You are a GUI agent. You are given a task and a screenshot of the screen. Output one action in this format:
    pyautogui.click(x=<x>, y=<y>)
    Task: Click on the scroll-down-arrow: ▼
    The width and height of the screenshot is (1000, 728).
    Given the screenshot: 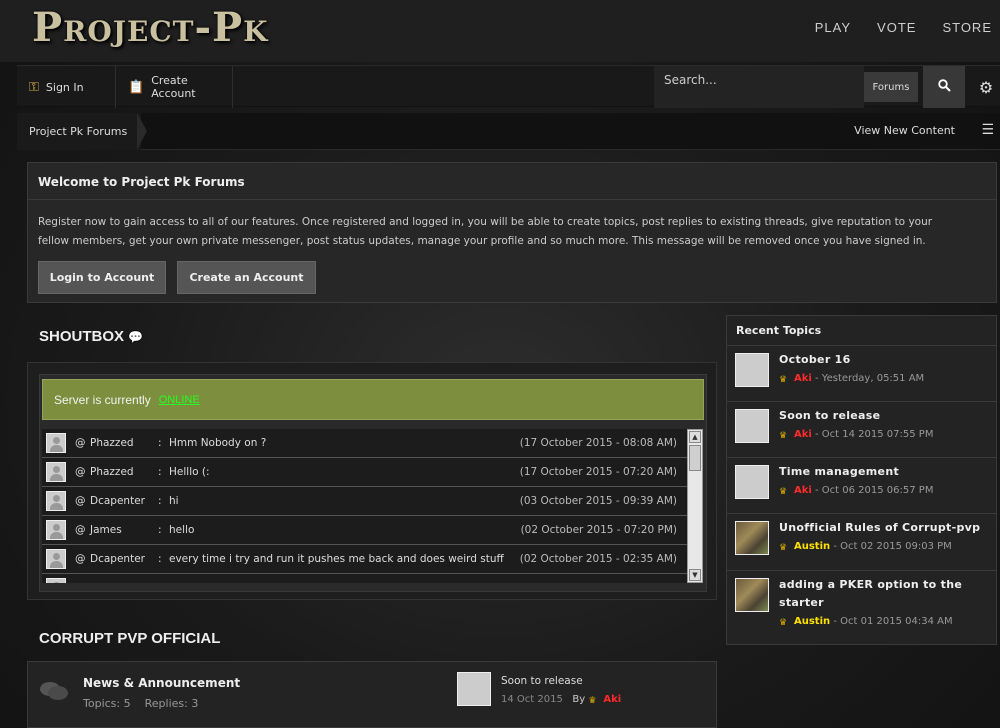 What is the action you would take?
    pyautogui.click(x=695, y=575)
    